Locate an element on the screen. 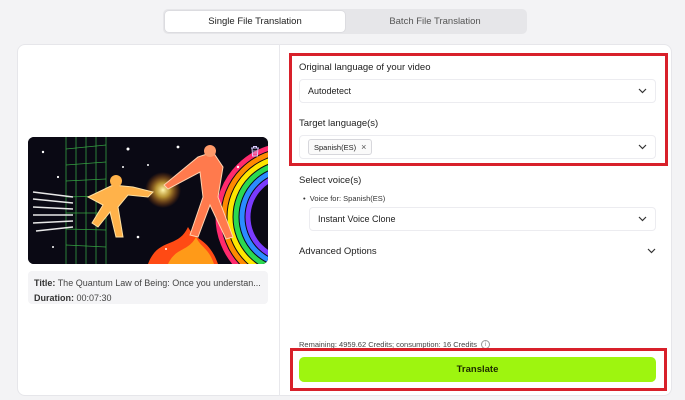 This screenshot has height=400, width=685. video-duration-label: Duration: is located at coordinates (54, 298).